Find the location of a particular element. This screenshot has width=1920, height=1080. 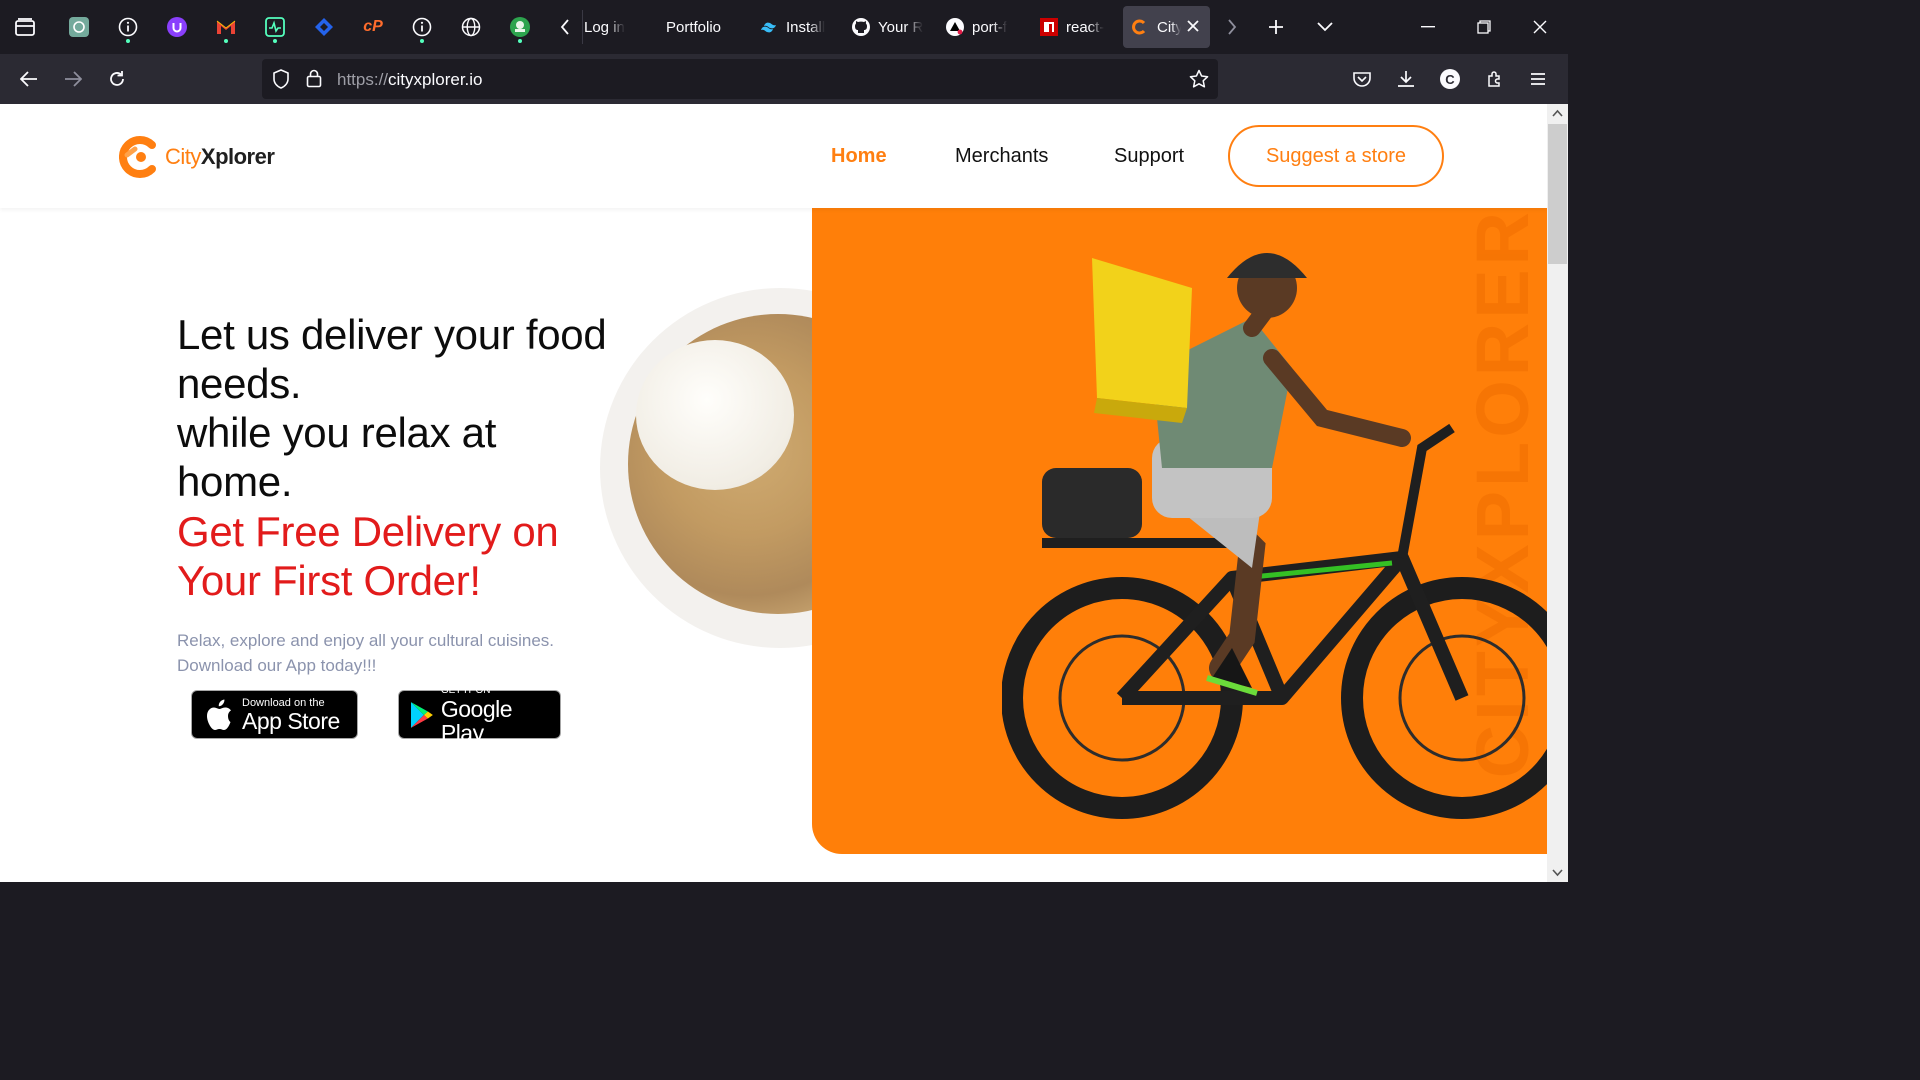

cityxplorer-logo-icon is located at coordinates (137, 157).